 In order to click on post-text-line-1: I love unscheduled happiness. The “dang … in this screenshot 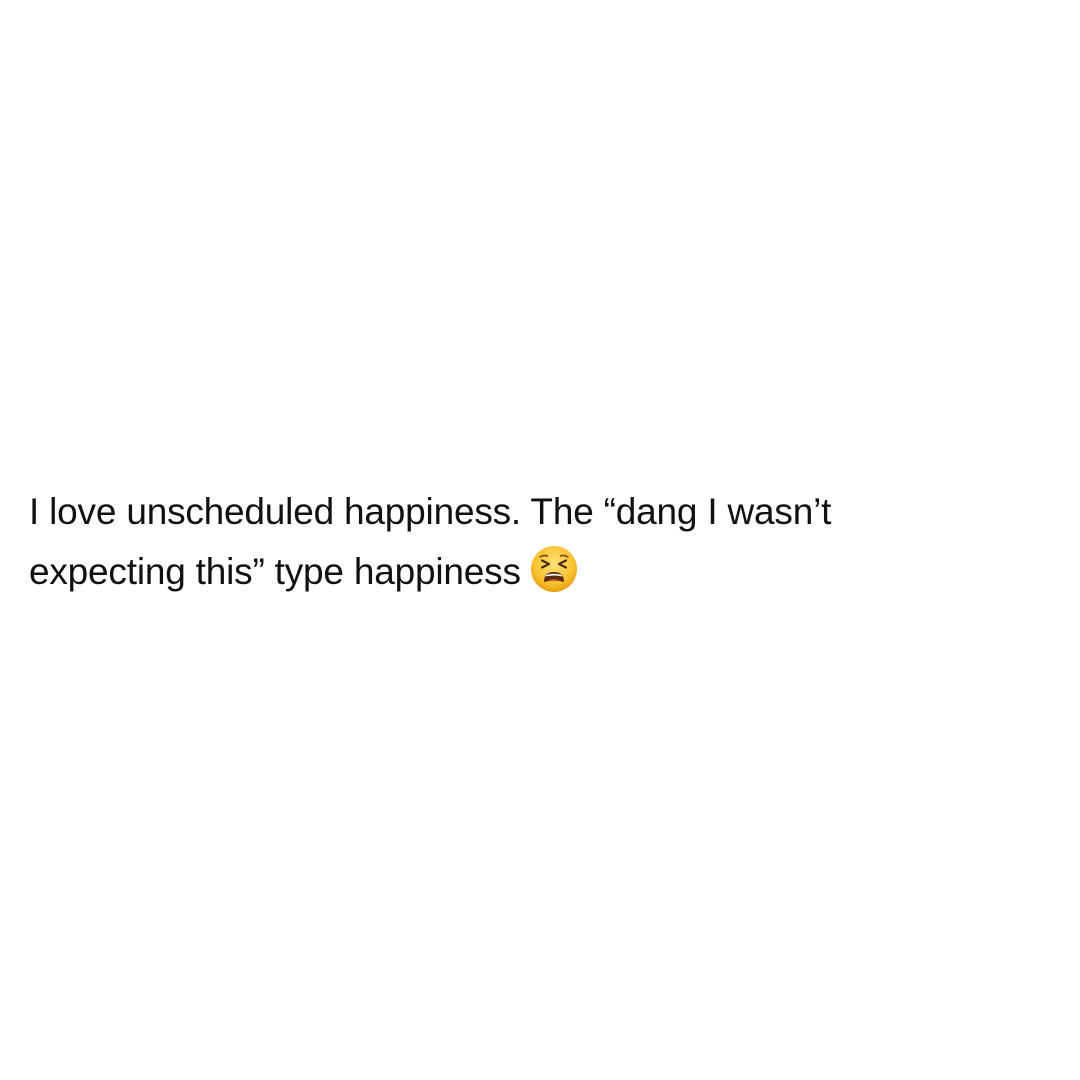, I will do `click(430, 511)`.